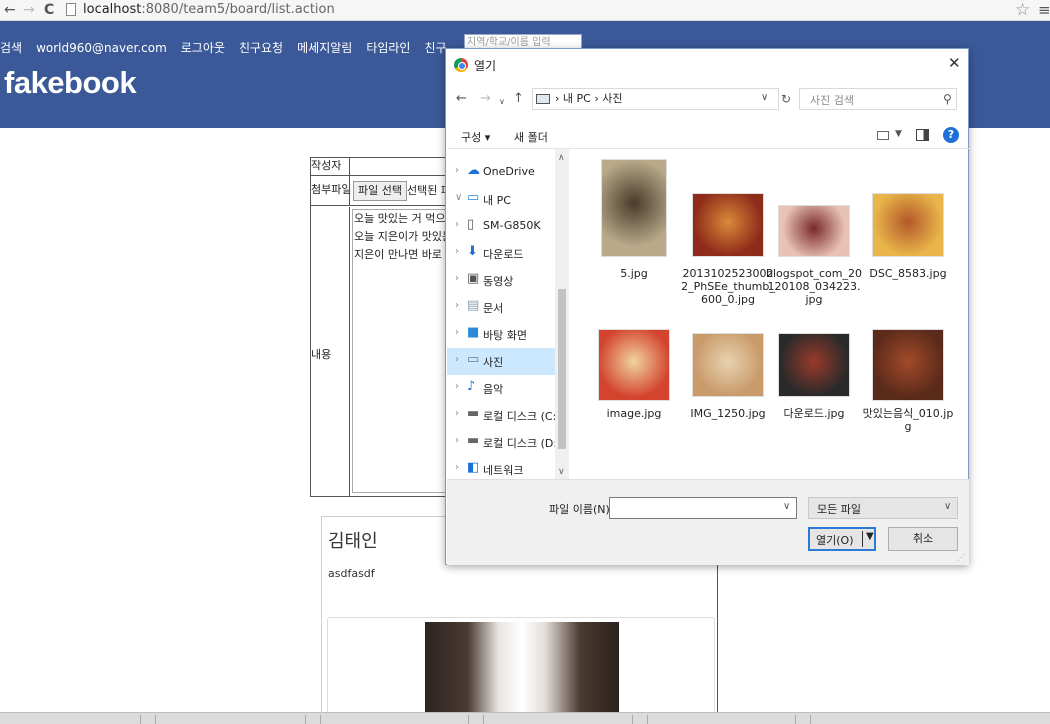  What do you see at coordinates (1022, 10) in the screenshot?
I see `bookmark-star-icon: ☆` at bounding box center [1022, 10].